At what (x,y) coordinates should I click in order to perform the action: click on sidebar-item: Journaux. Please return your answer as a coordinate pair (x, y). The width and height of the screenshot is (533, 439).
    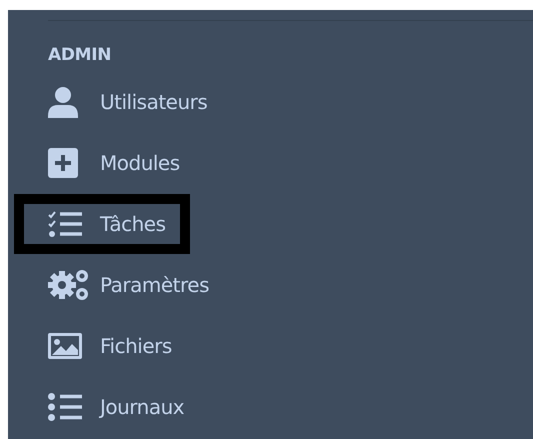
    Looking at the image, I should click on (111, 406).